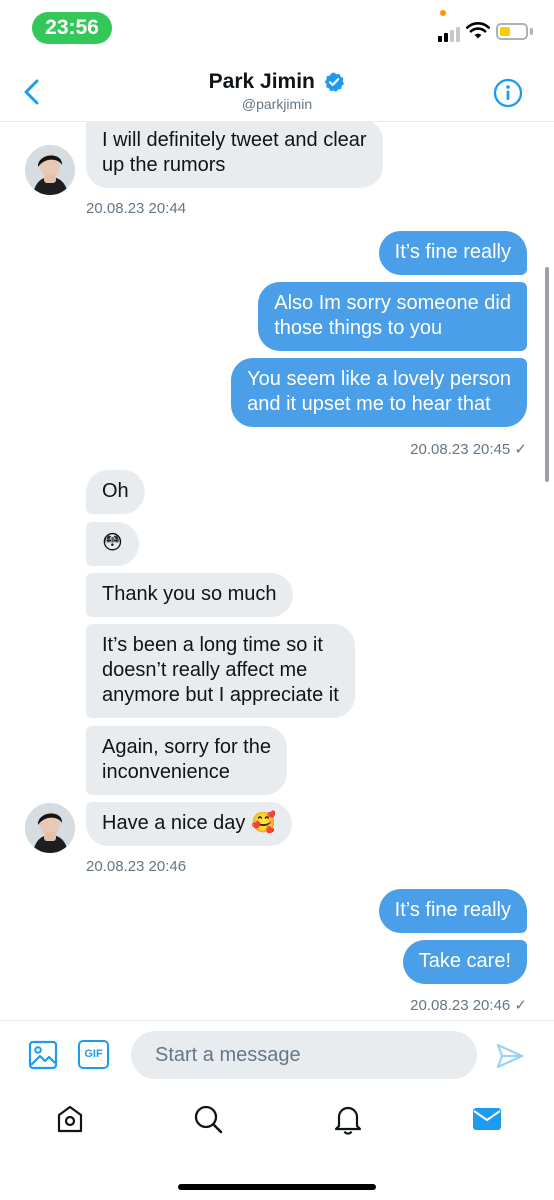 This screenshot has width=554, height=1200. Describe the element at coordinates (115, 492) in the screenshot. I see `incoming-message: Oh` at that location.